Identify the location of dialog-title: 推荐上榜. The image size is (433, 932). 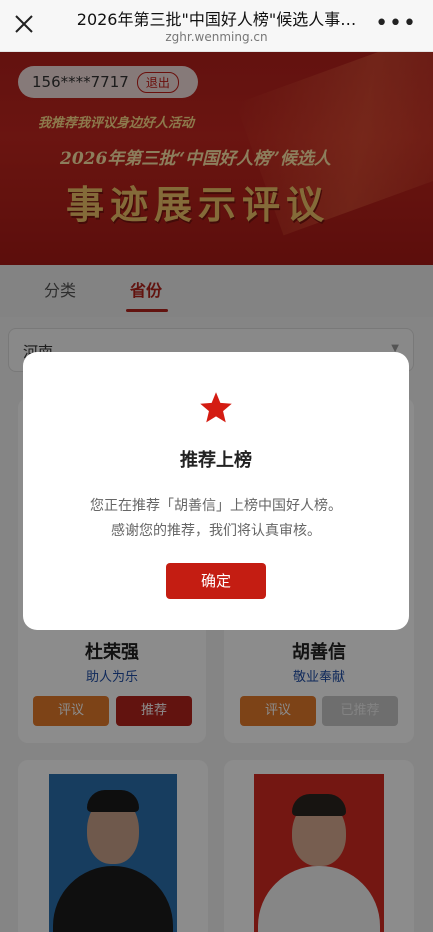
(216, 460).